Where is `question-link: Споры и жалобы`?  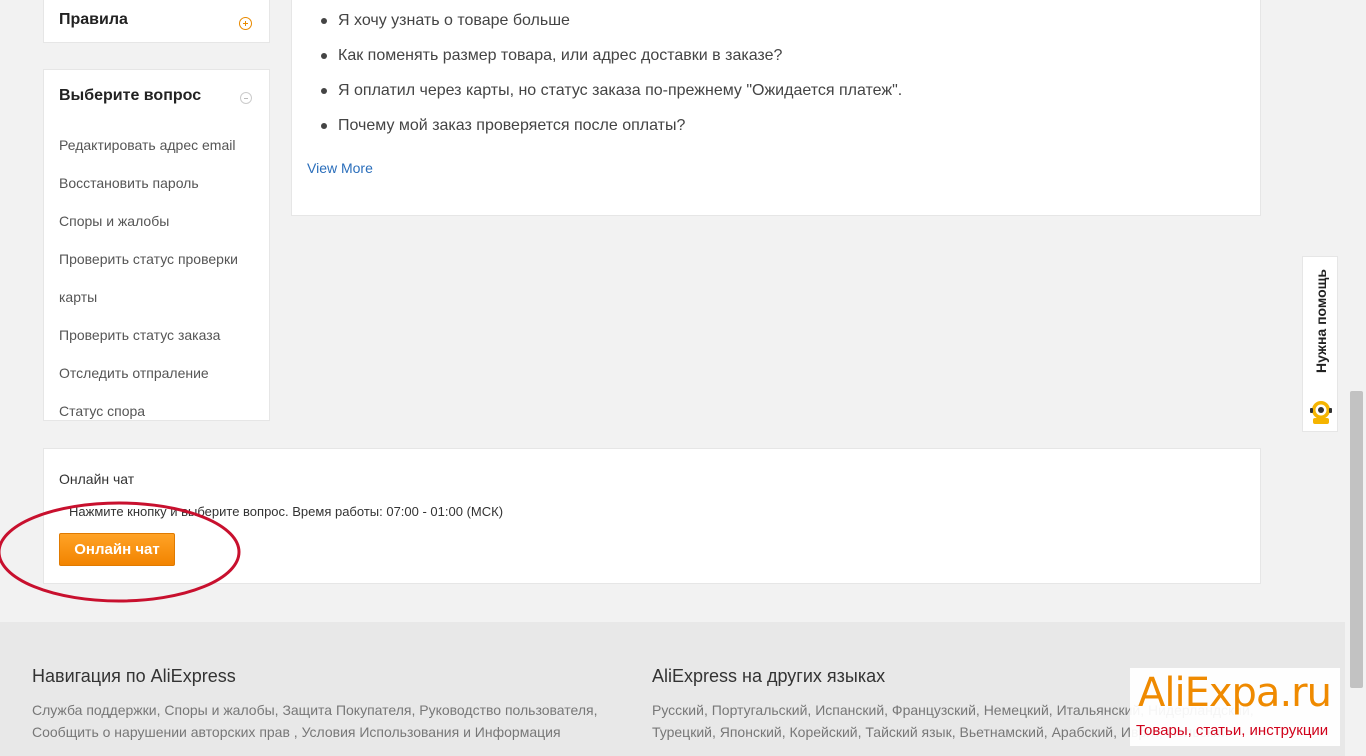 question-link: Споры и жалобы is located at coordinates (159, 221).